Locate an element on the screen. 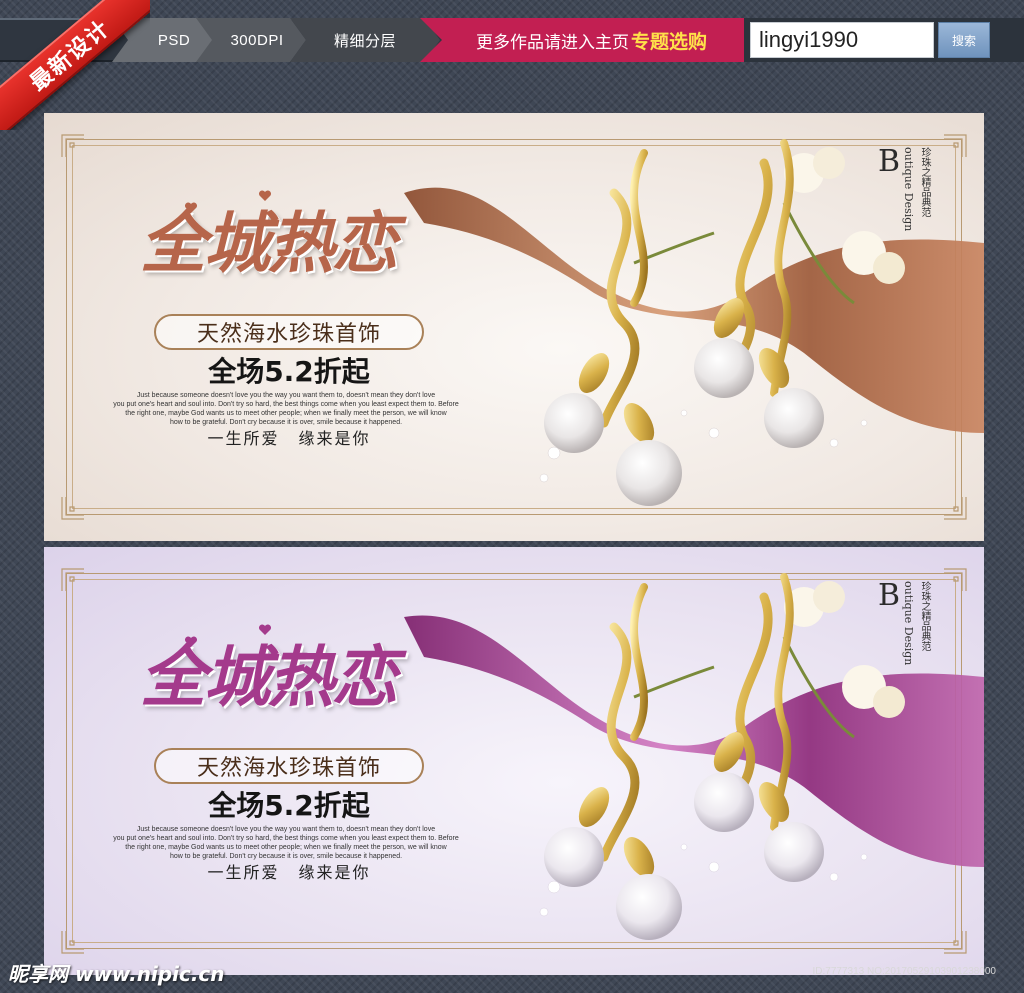 The width and height of the screenshot is (1024, 993). search-bar: 搜索 is located at coordinates (884, 40).